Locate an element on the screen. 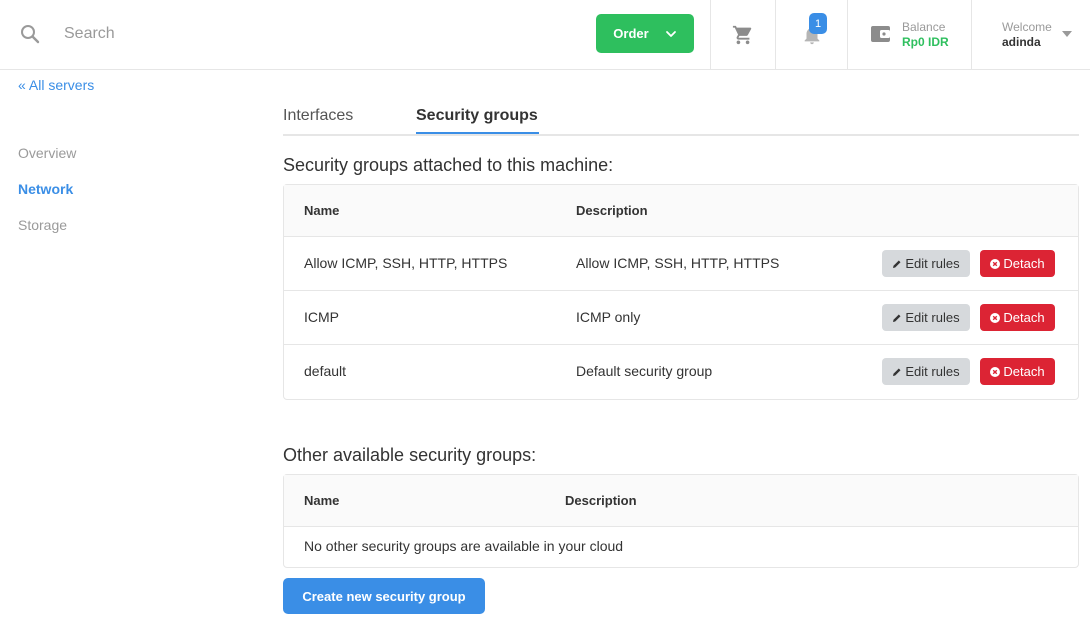  user-menu: Welcome adinda is located at coordinates (1031, 35).